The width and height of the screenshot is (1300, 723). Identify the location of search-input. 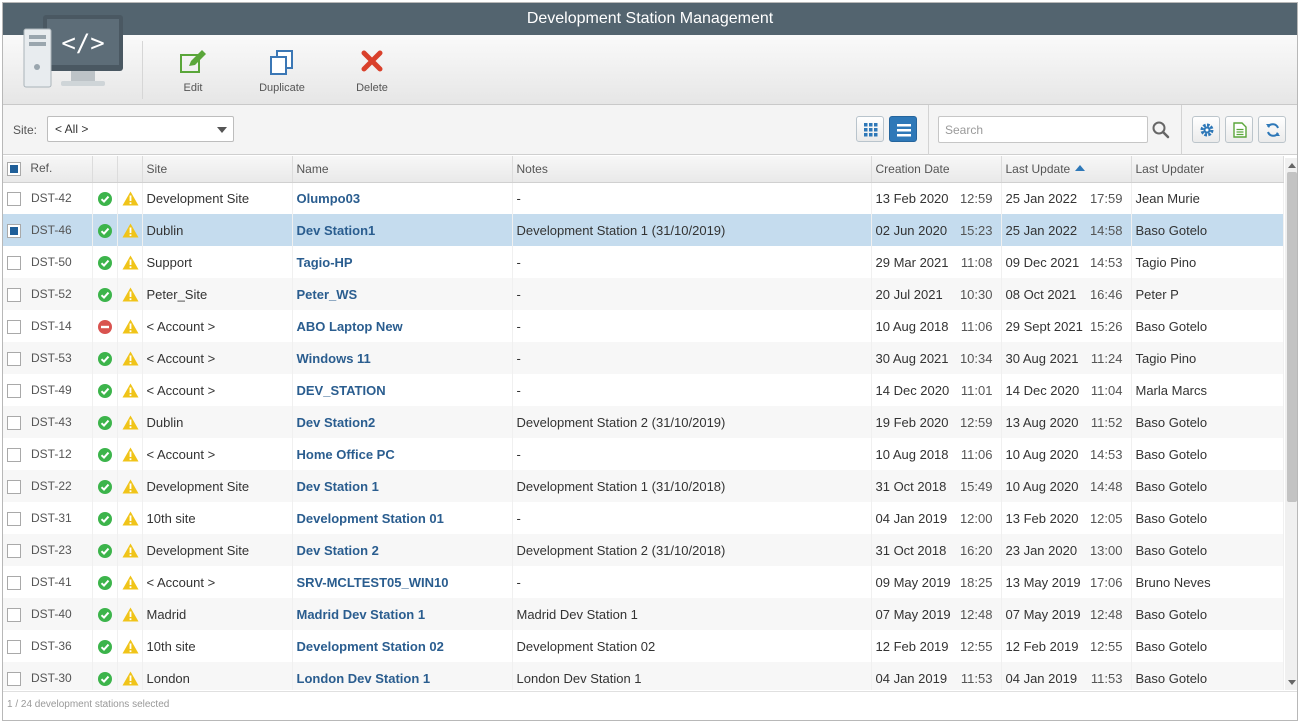
(1043, 129).